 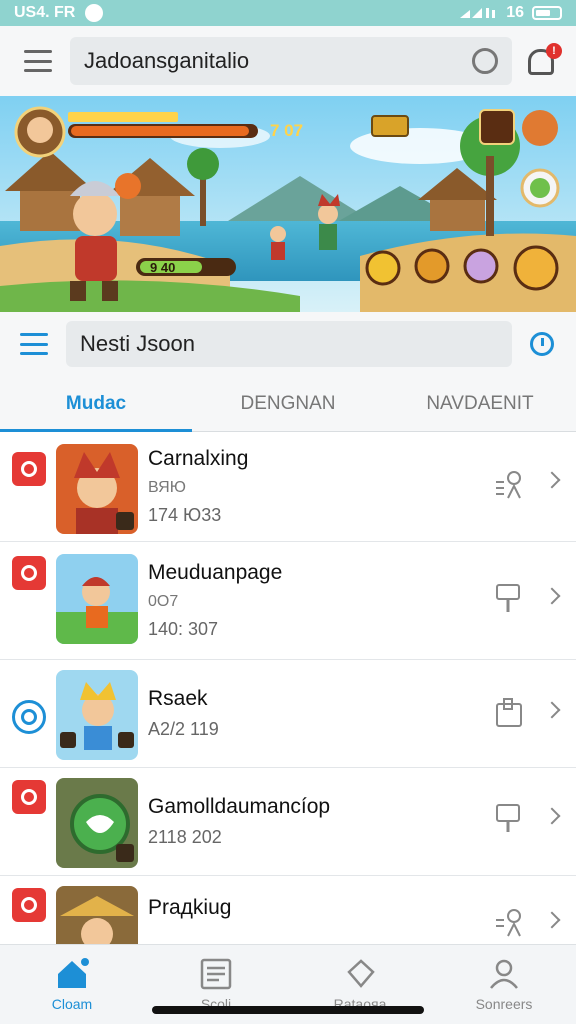 What do you see at coordinates (545, 60) in the screenshot?
I see `notification-button: !` at bounding box center [545, 60].